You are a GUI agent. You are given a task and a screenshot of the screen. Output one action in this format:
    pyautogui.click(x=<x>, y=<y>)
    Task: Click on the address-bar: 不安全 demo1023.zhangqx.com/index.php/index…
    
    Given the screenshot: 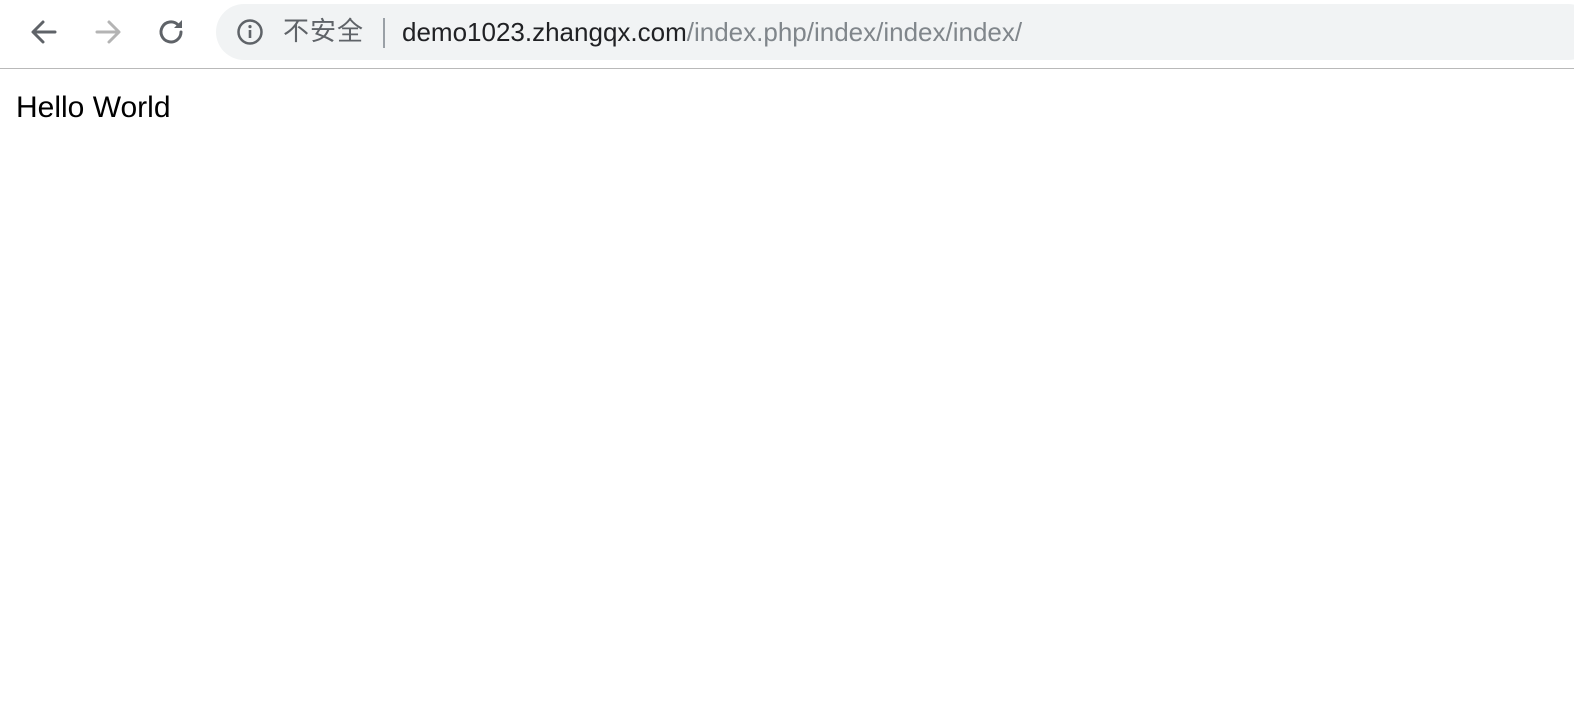 What is the action you would take?
    pyautogui.click(x=895, y=32)
    